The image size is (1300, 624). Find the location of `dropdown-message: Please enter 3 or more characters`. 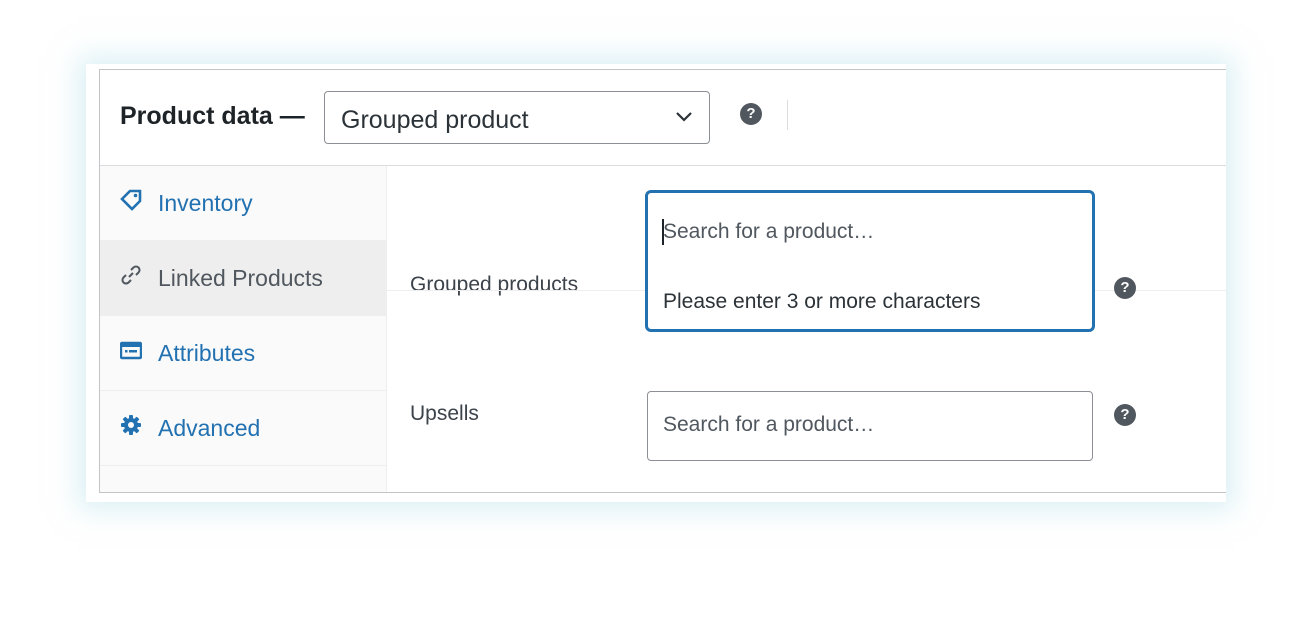

dropdown-message: Please enter 3 or more characters is located at coordinates (822, 301).